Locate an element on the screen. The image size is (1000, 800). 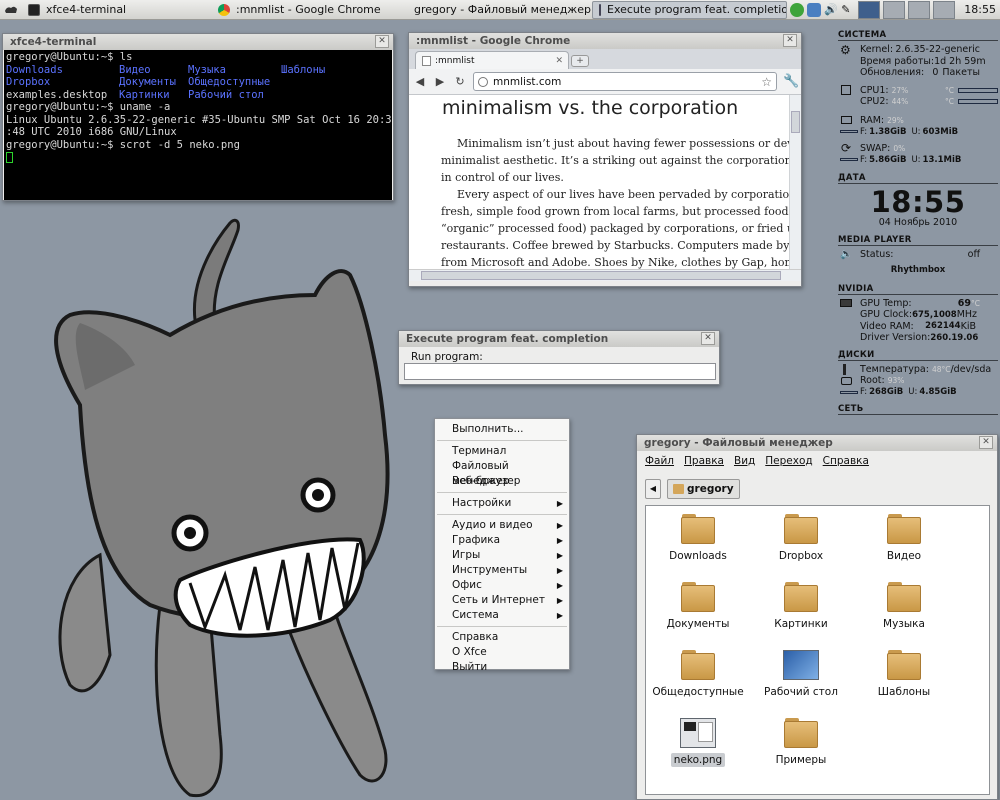
panel-clock: 18:55 is located at coordinates (979, 9).